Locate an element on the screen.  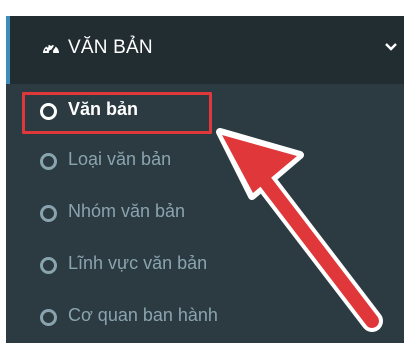
submenu-item-label: Lĩnh vực văn bản is located at coordinates (138, 263).